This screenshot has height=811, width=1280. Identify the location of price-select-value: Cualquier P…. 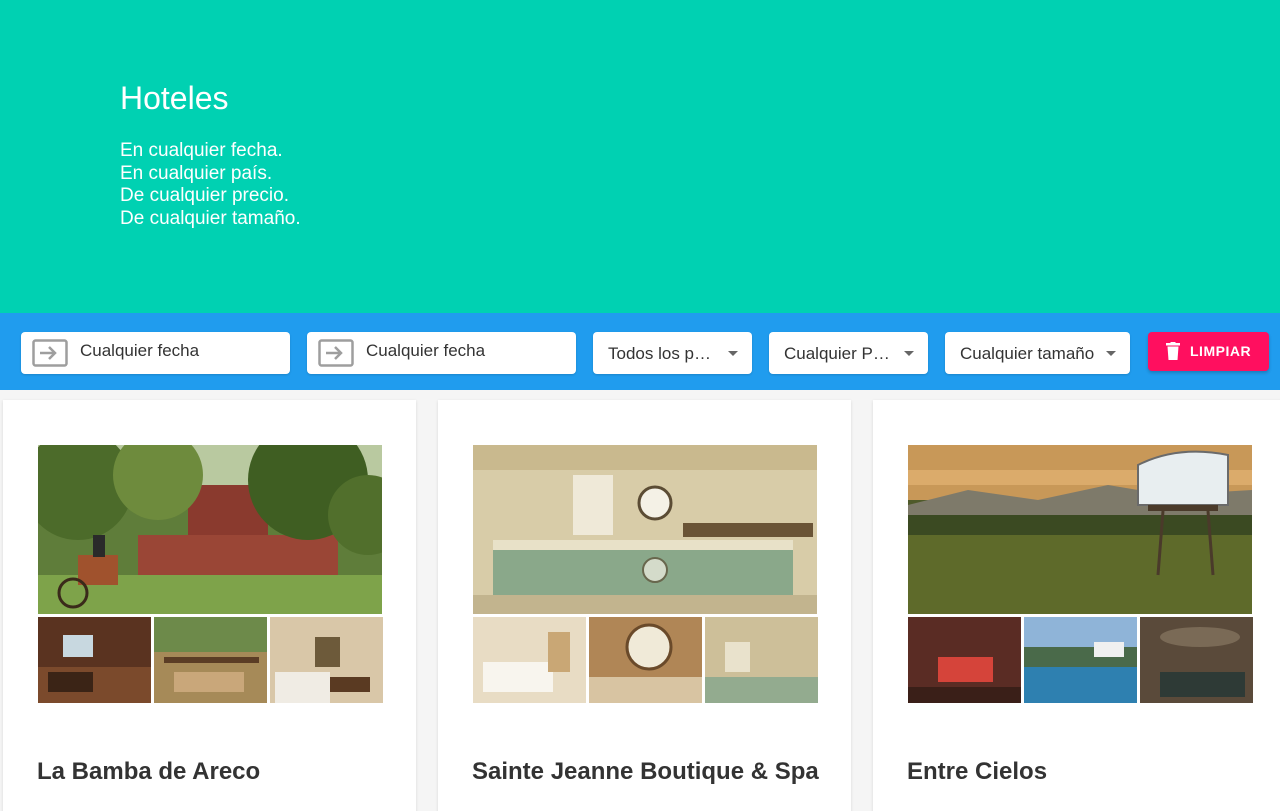
(837, 353).